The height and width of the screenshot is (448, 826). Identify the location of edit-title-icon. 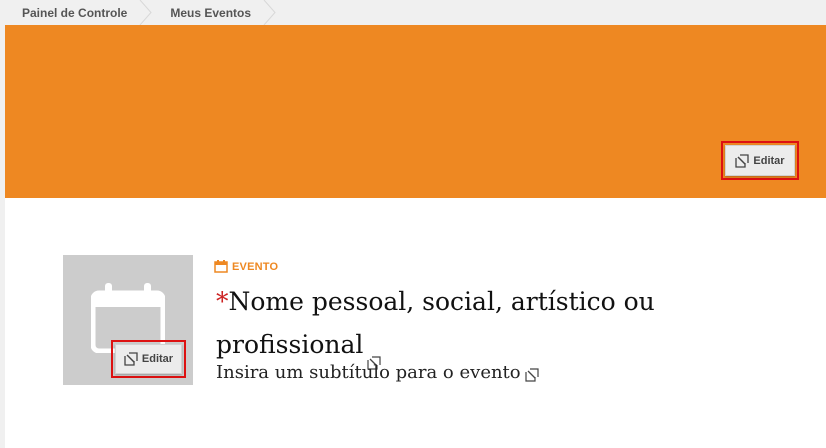
(374, 355).